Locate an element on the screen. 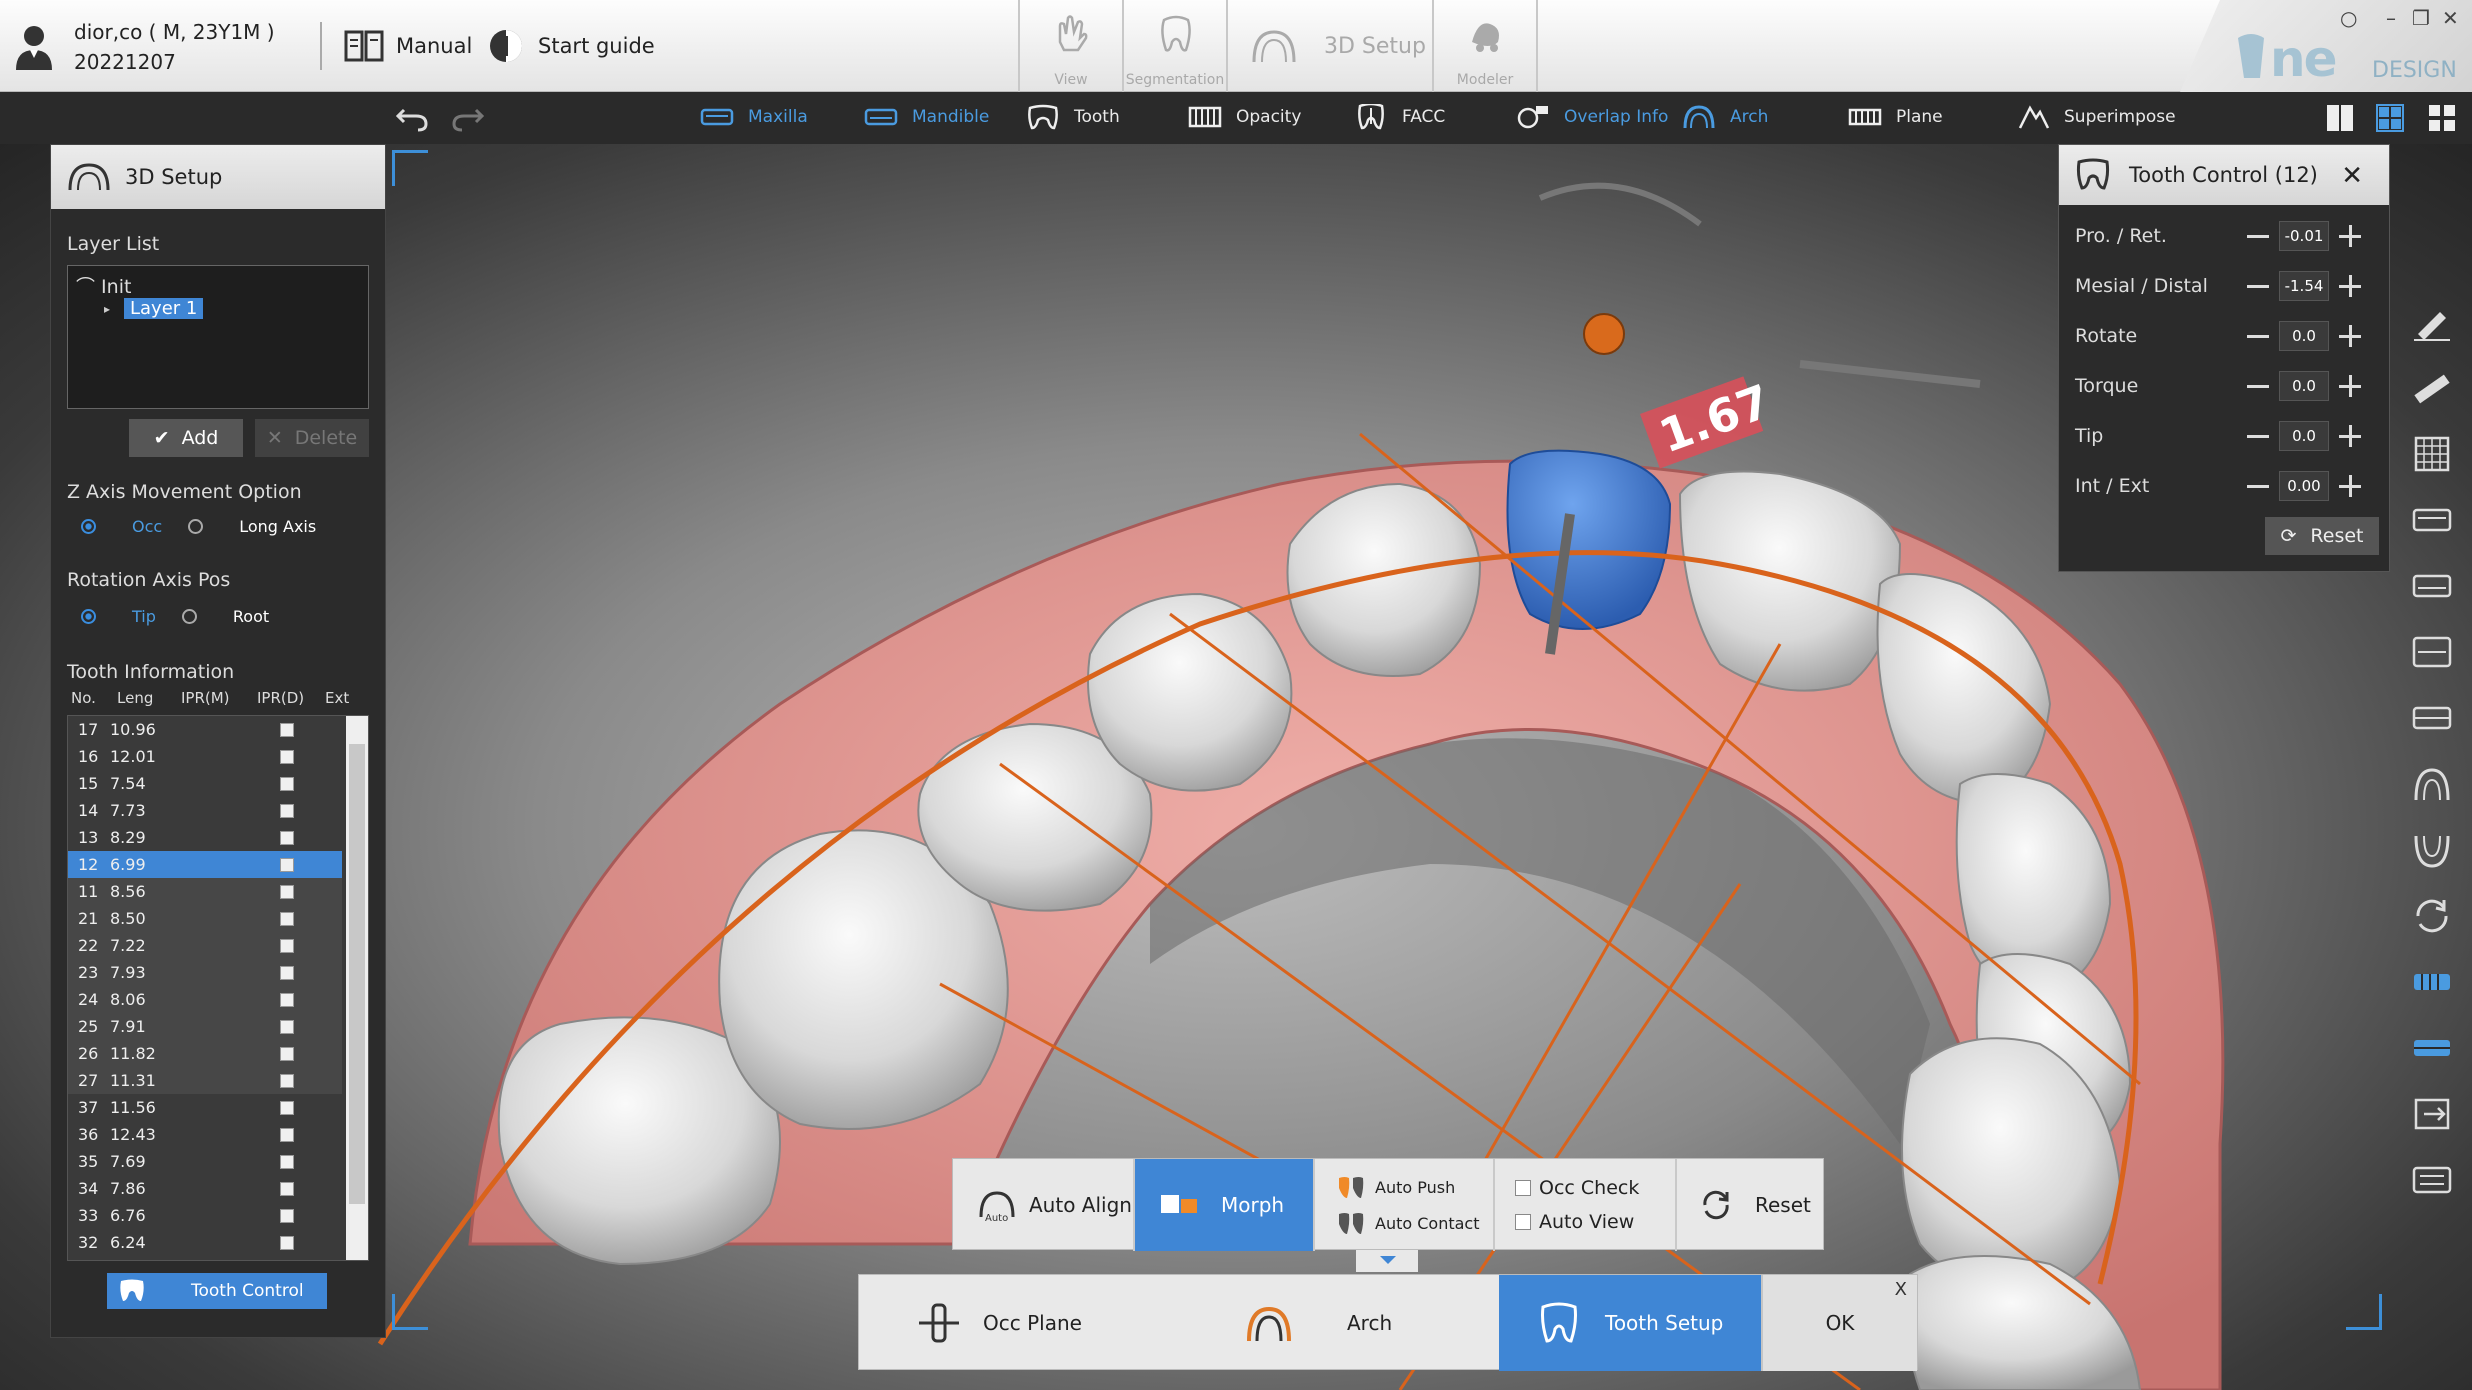 The image size is (2472, 1390). jaw-model-icon is located at coordinates (2432, 1180).